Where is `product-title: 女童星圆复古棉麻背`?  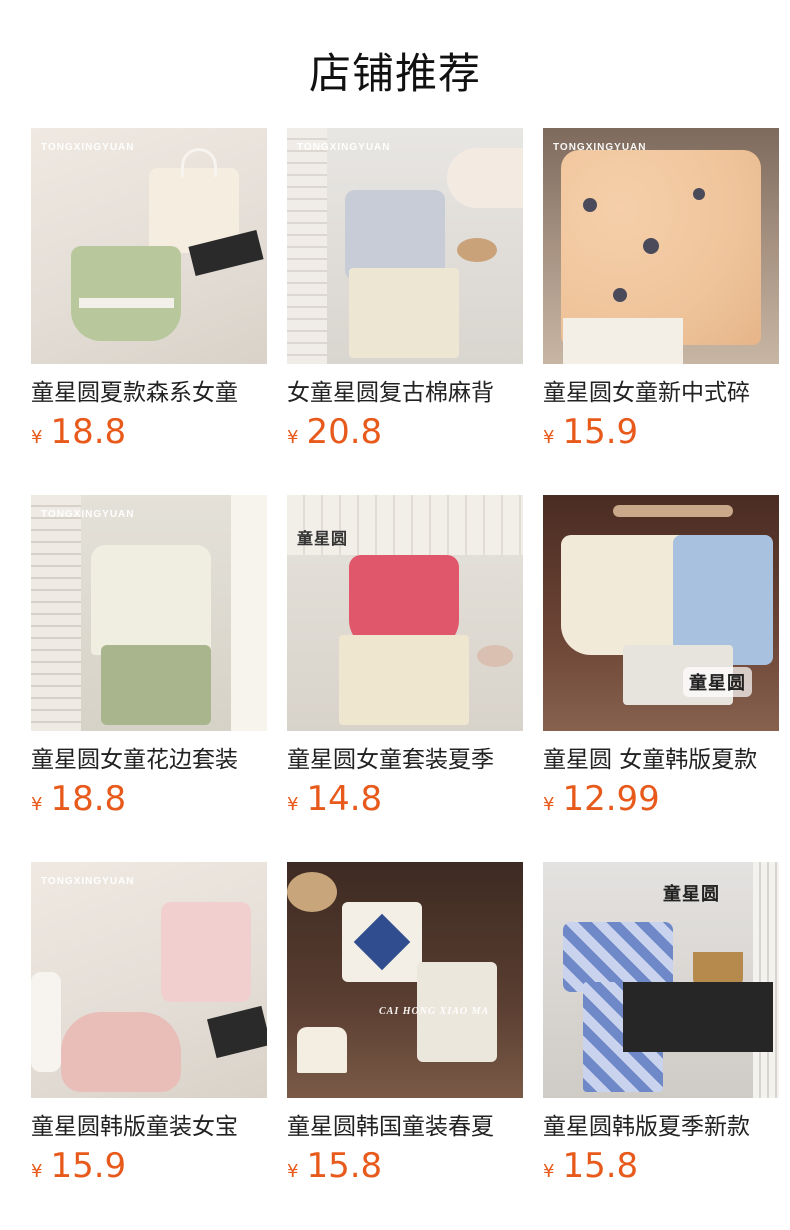 product-title: 女童星圆复古棉麻背 is located at coordinates (405, 393).